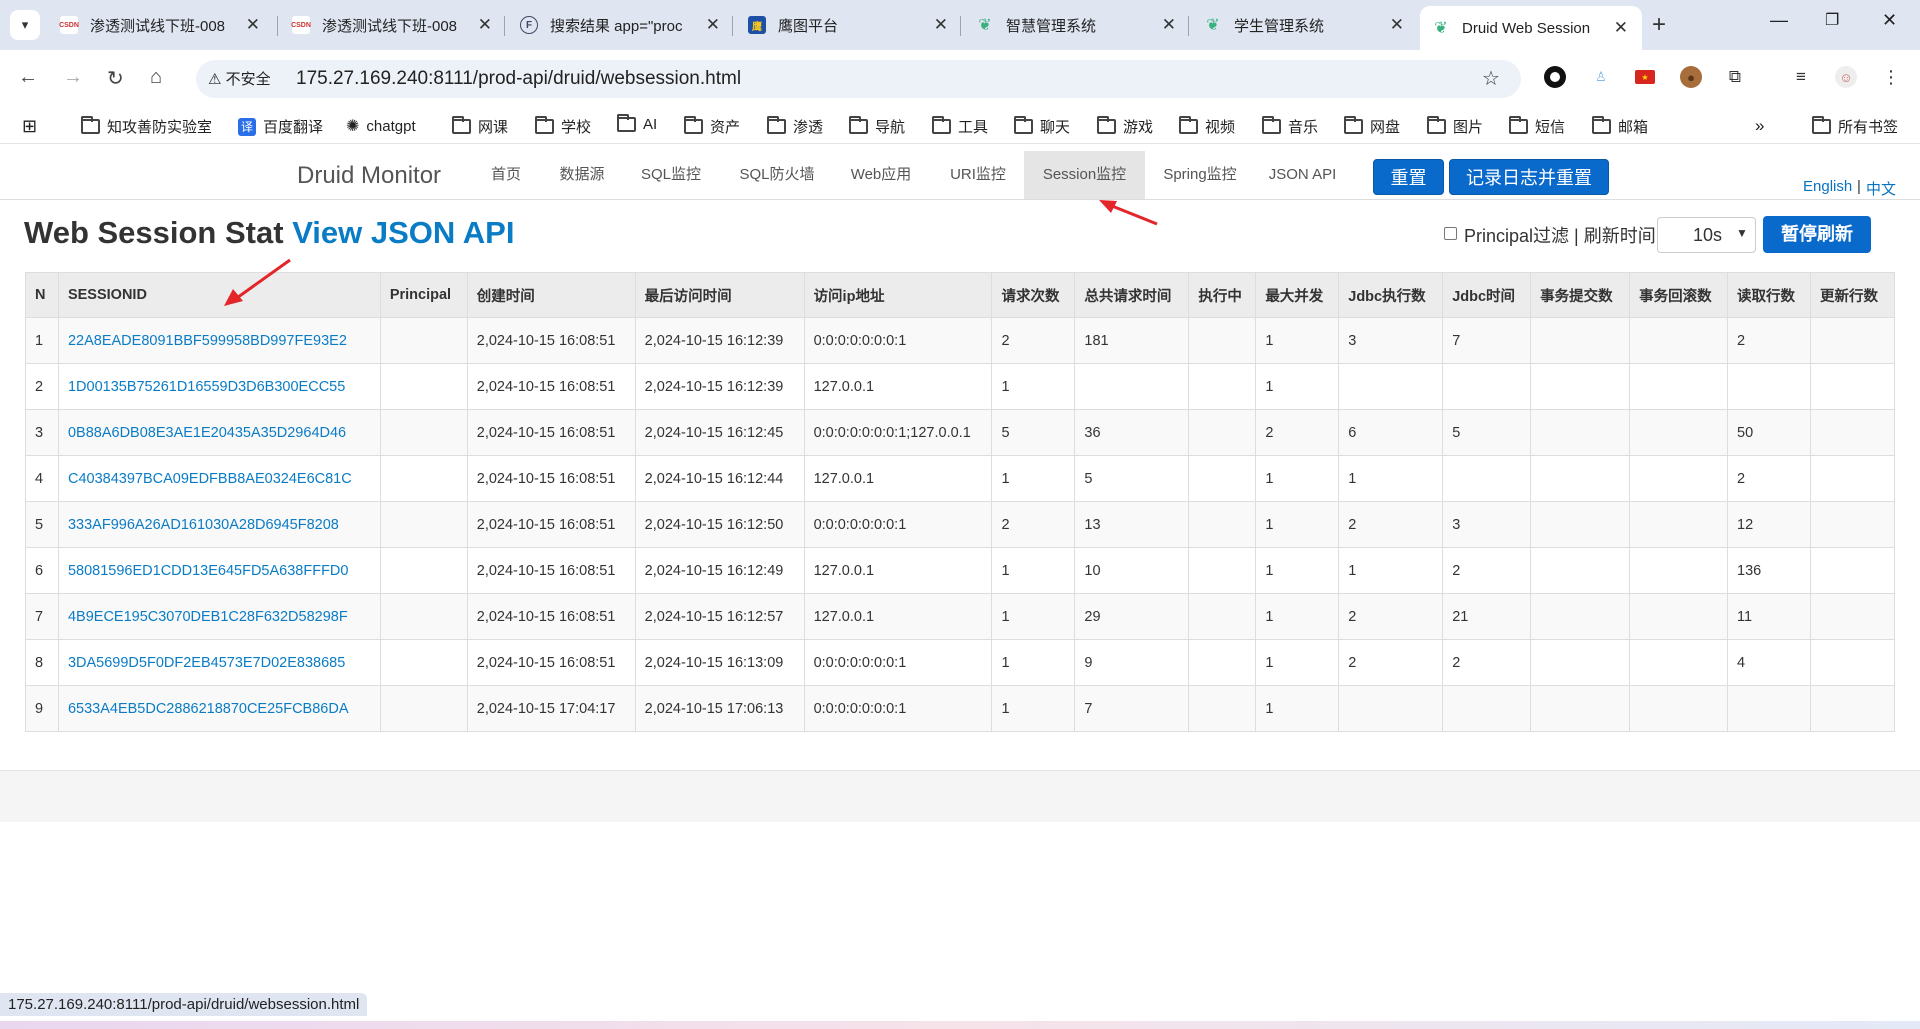 The width and height of the screenshot is (1920, 1029). I want to click on log-and-reset-button: 记录日志并重置, so click(1529, 177).